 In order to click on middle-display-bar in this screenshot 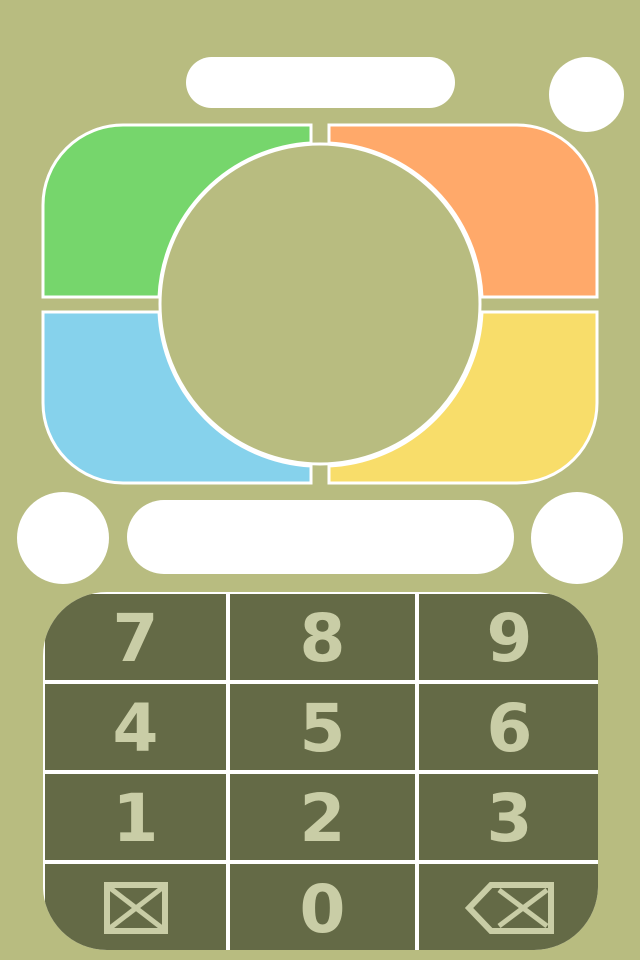, I will do `click(320, 537)`.